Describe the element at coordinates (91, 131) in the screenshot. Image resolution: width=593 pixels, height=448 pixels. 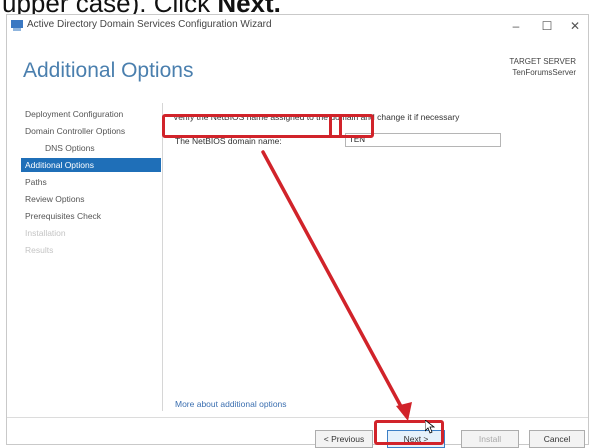
I see `nav-item-domain-controller-options: Domain Controller Options` at that location.